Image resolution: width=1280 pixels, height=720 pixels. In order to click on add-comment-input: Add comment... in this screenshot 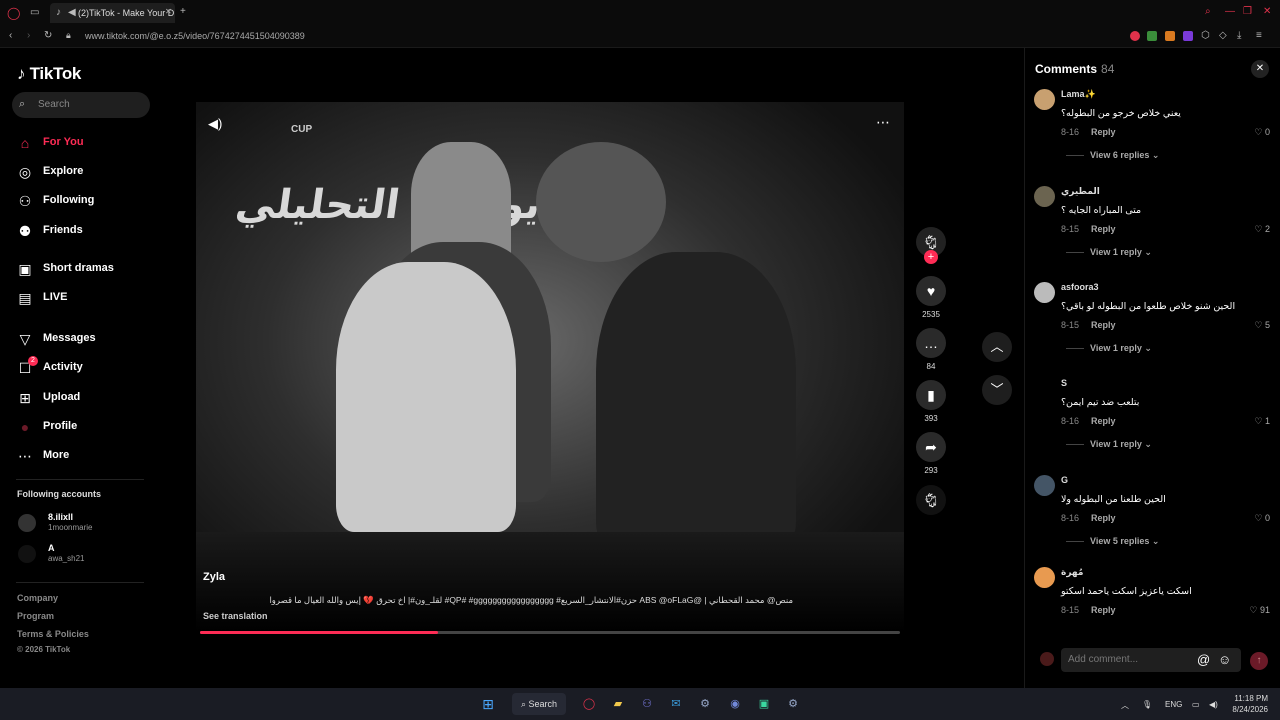, I will do `click(1151, 660)`.